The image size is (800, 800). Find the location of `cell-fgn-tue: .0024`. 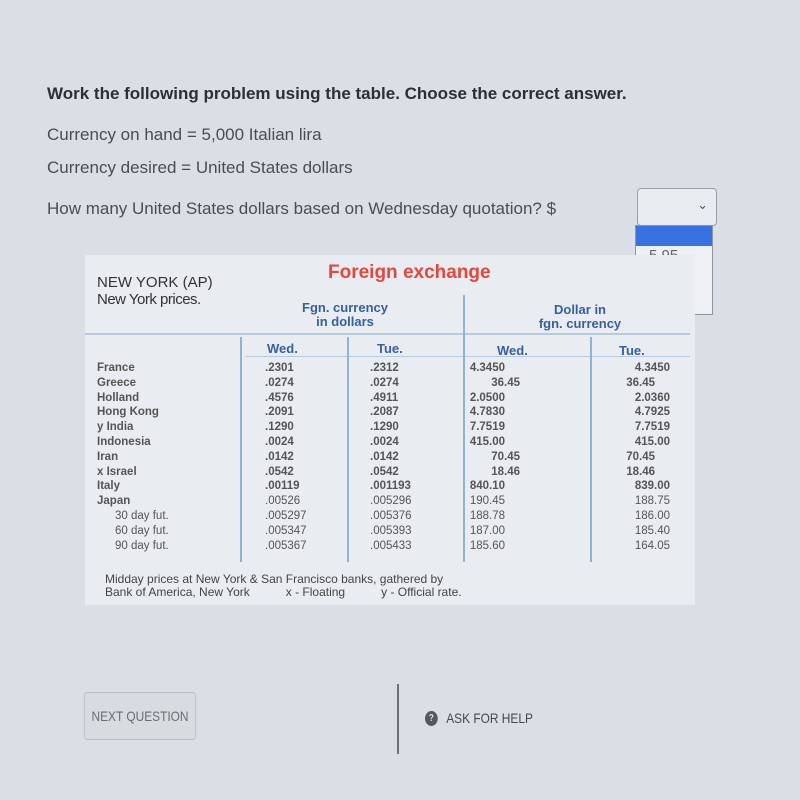

cell-fgn-tue: .0024 is located at coordinates (384, 442).